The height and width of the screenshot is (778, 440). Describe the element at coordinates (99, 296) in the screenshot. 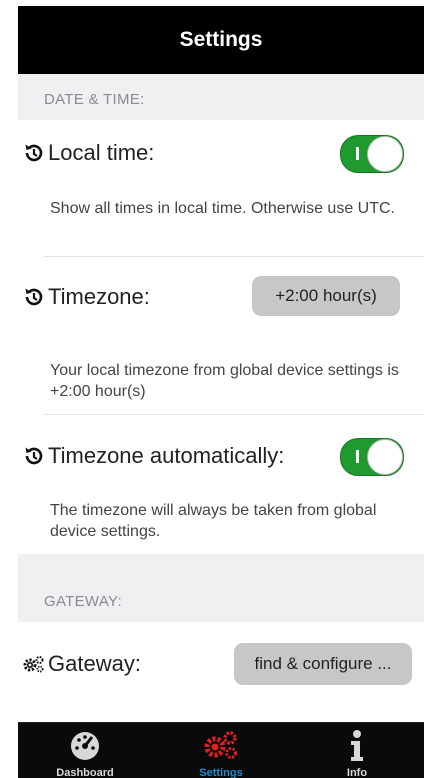

I see `timezone-label: Timezone:` at that location.